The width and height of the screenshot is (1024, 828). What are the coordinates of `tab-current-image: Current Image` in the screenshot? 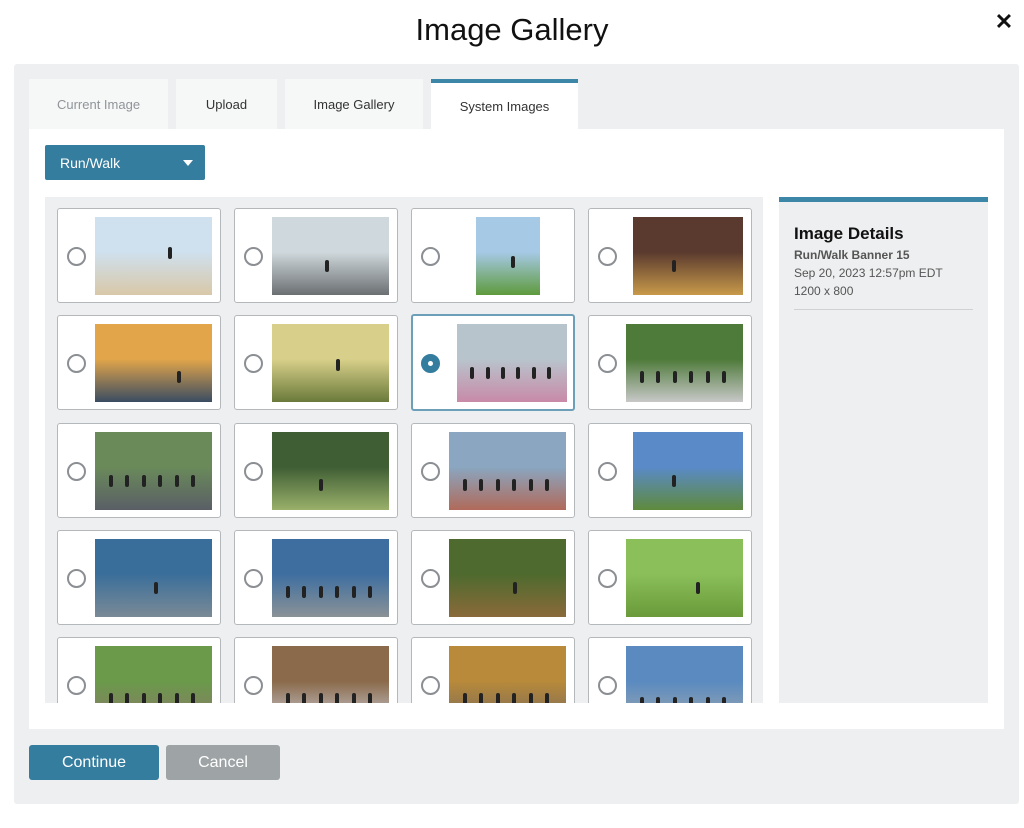 It's located at (98, 104).